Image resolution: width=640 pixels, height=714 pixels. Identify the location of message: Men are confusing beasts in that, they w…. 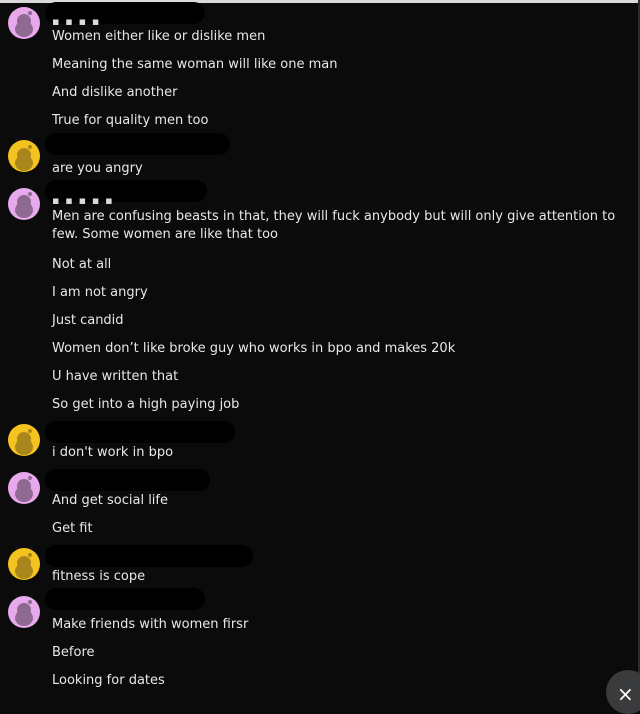
(334, 225).